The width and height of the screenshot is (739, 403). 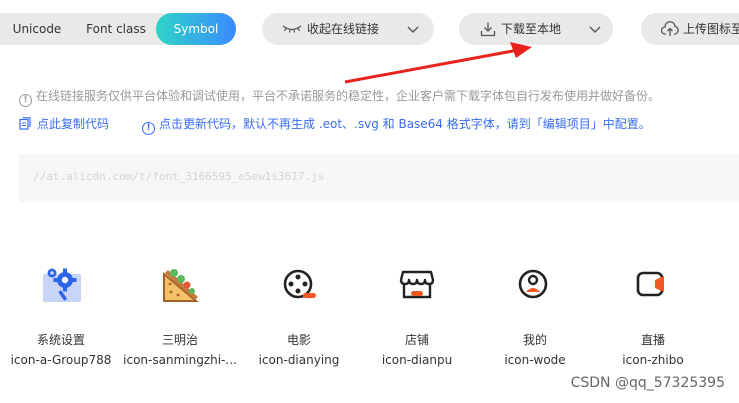 I want to click on icon-code: icon-dianying, so click(x=299, y=360).